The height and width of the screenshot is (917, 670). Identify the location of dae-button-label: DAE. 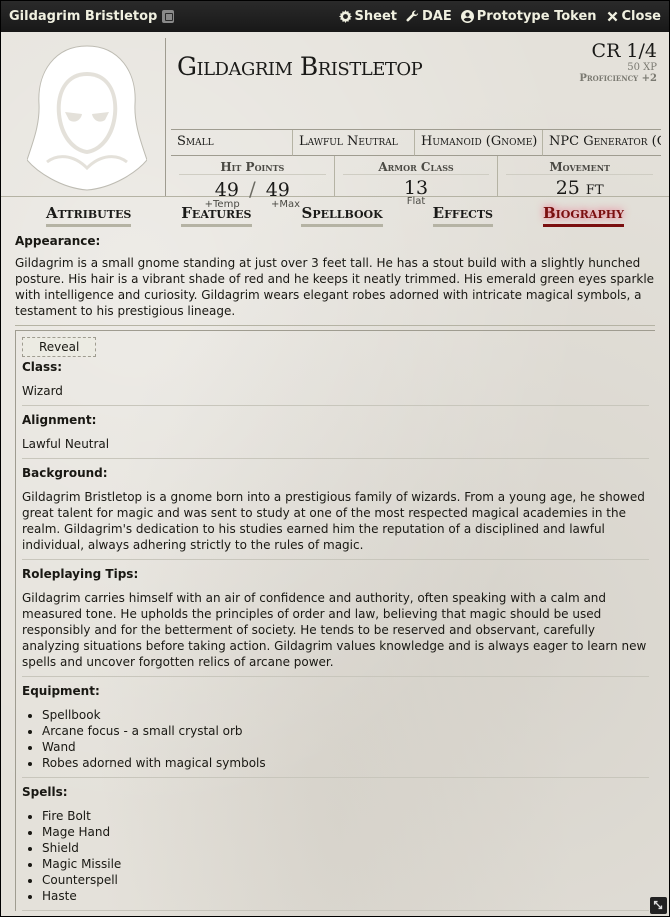
(436, 16).